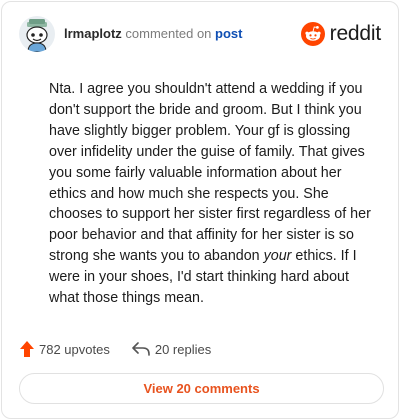 The image size is (400, 420). What do you see at coordinates (277, 256) in the screenshot?
I see `comment-text-emphasis: your` at bounding box center [277, 256].